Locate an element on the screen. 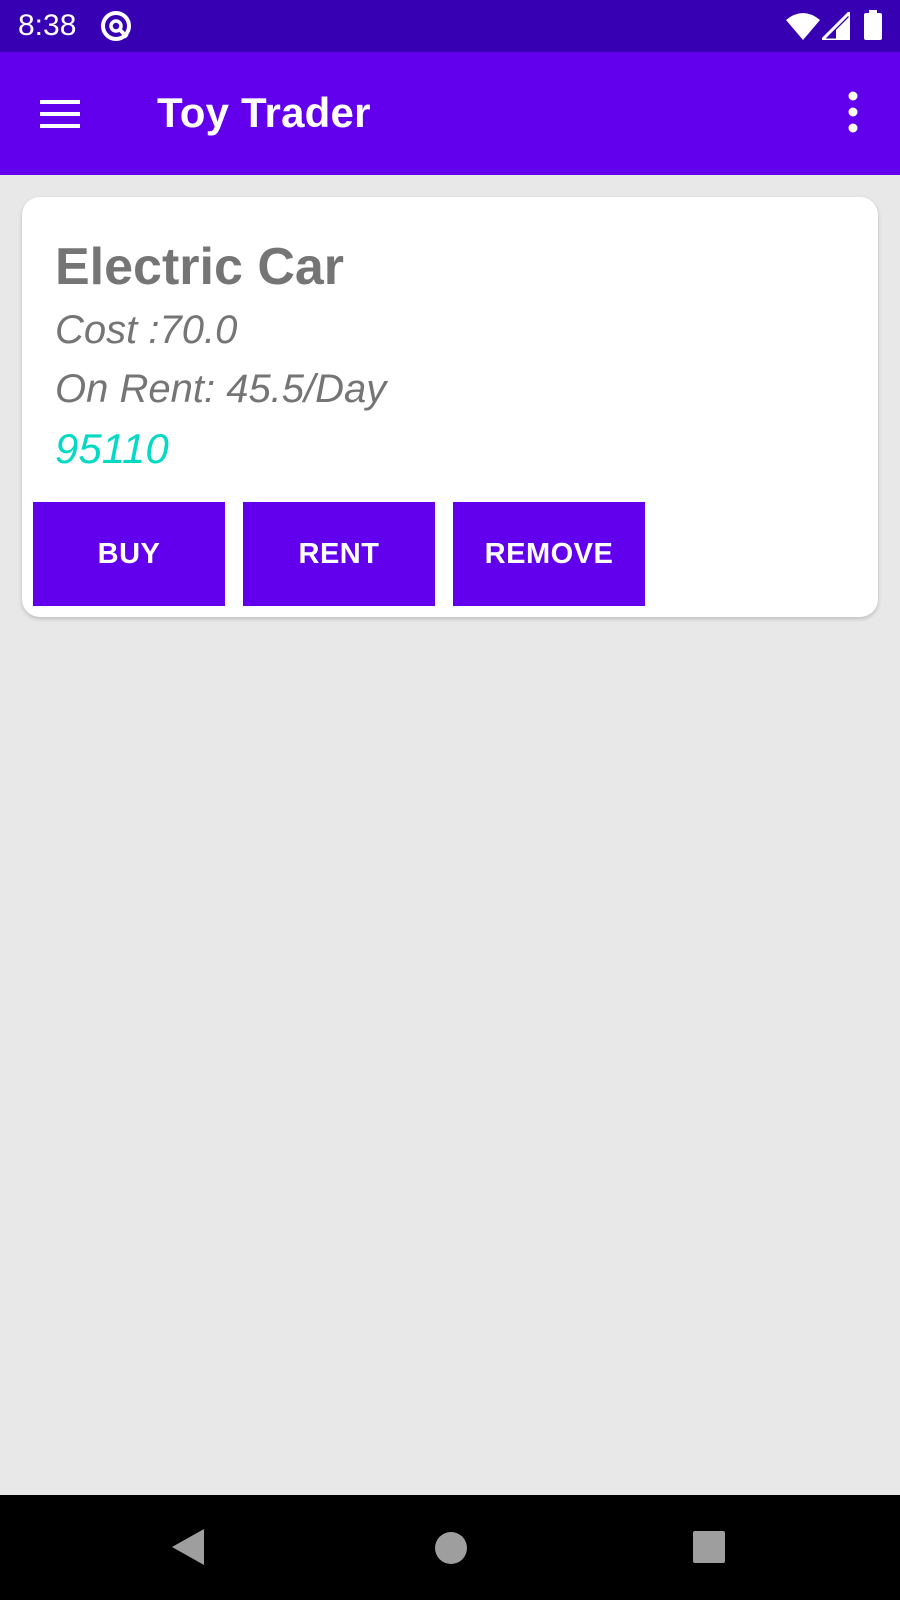 The height and width of the screenshot is (1600, 900). at-sign-icon is located at coordinates (116, 26).